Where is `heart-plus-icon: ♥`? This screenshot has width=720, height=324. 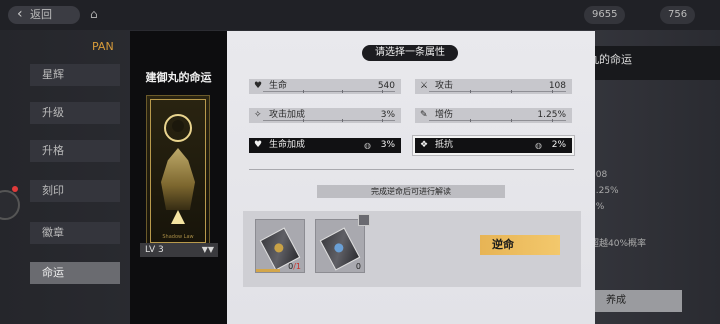
heart-plus-icon: ♥ is located at coordinates (258, 145).